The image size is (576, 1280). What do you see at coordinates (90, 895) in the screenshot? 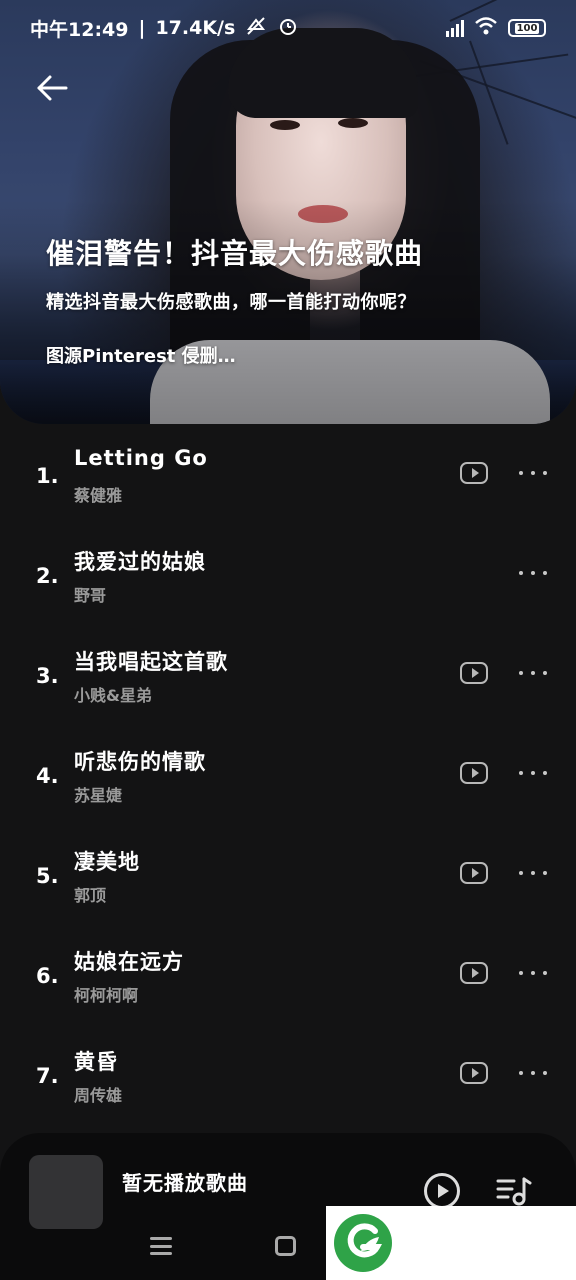
I see `song-artist: 郭顶` at bounding box center [90, 895].